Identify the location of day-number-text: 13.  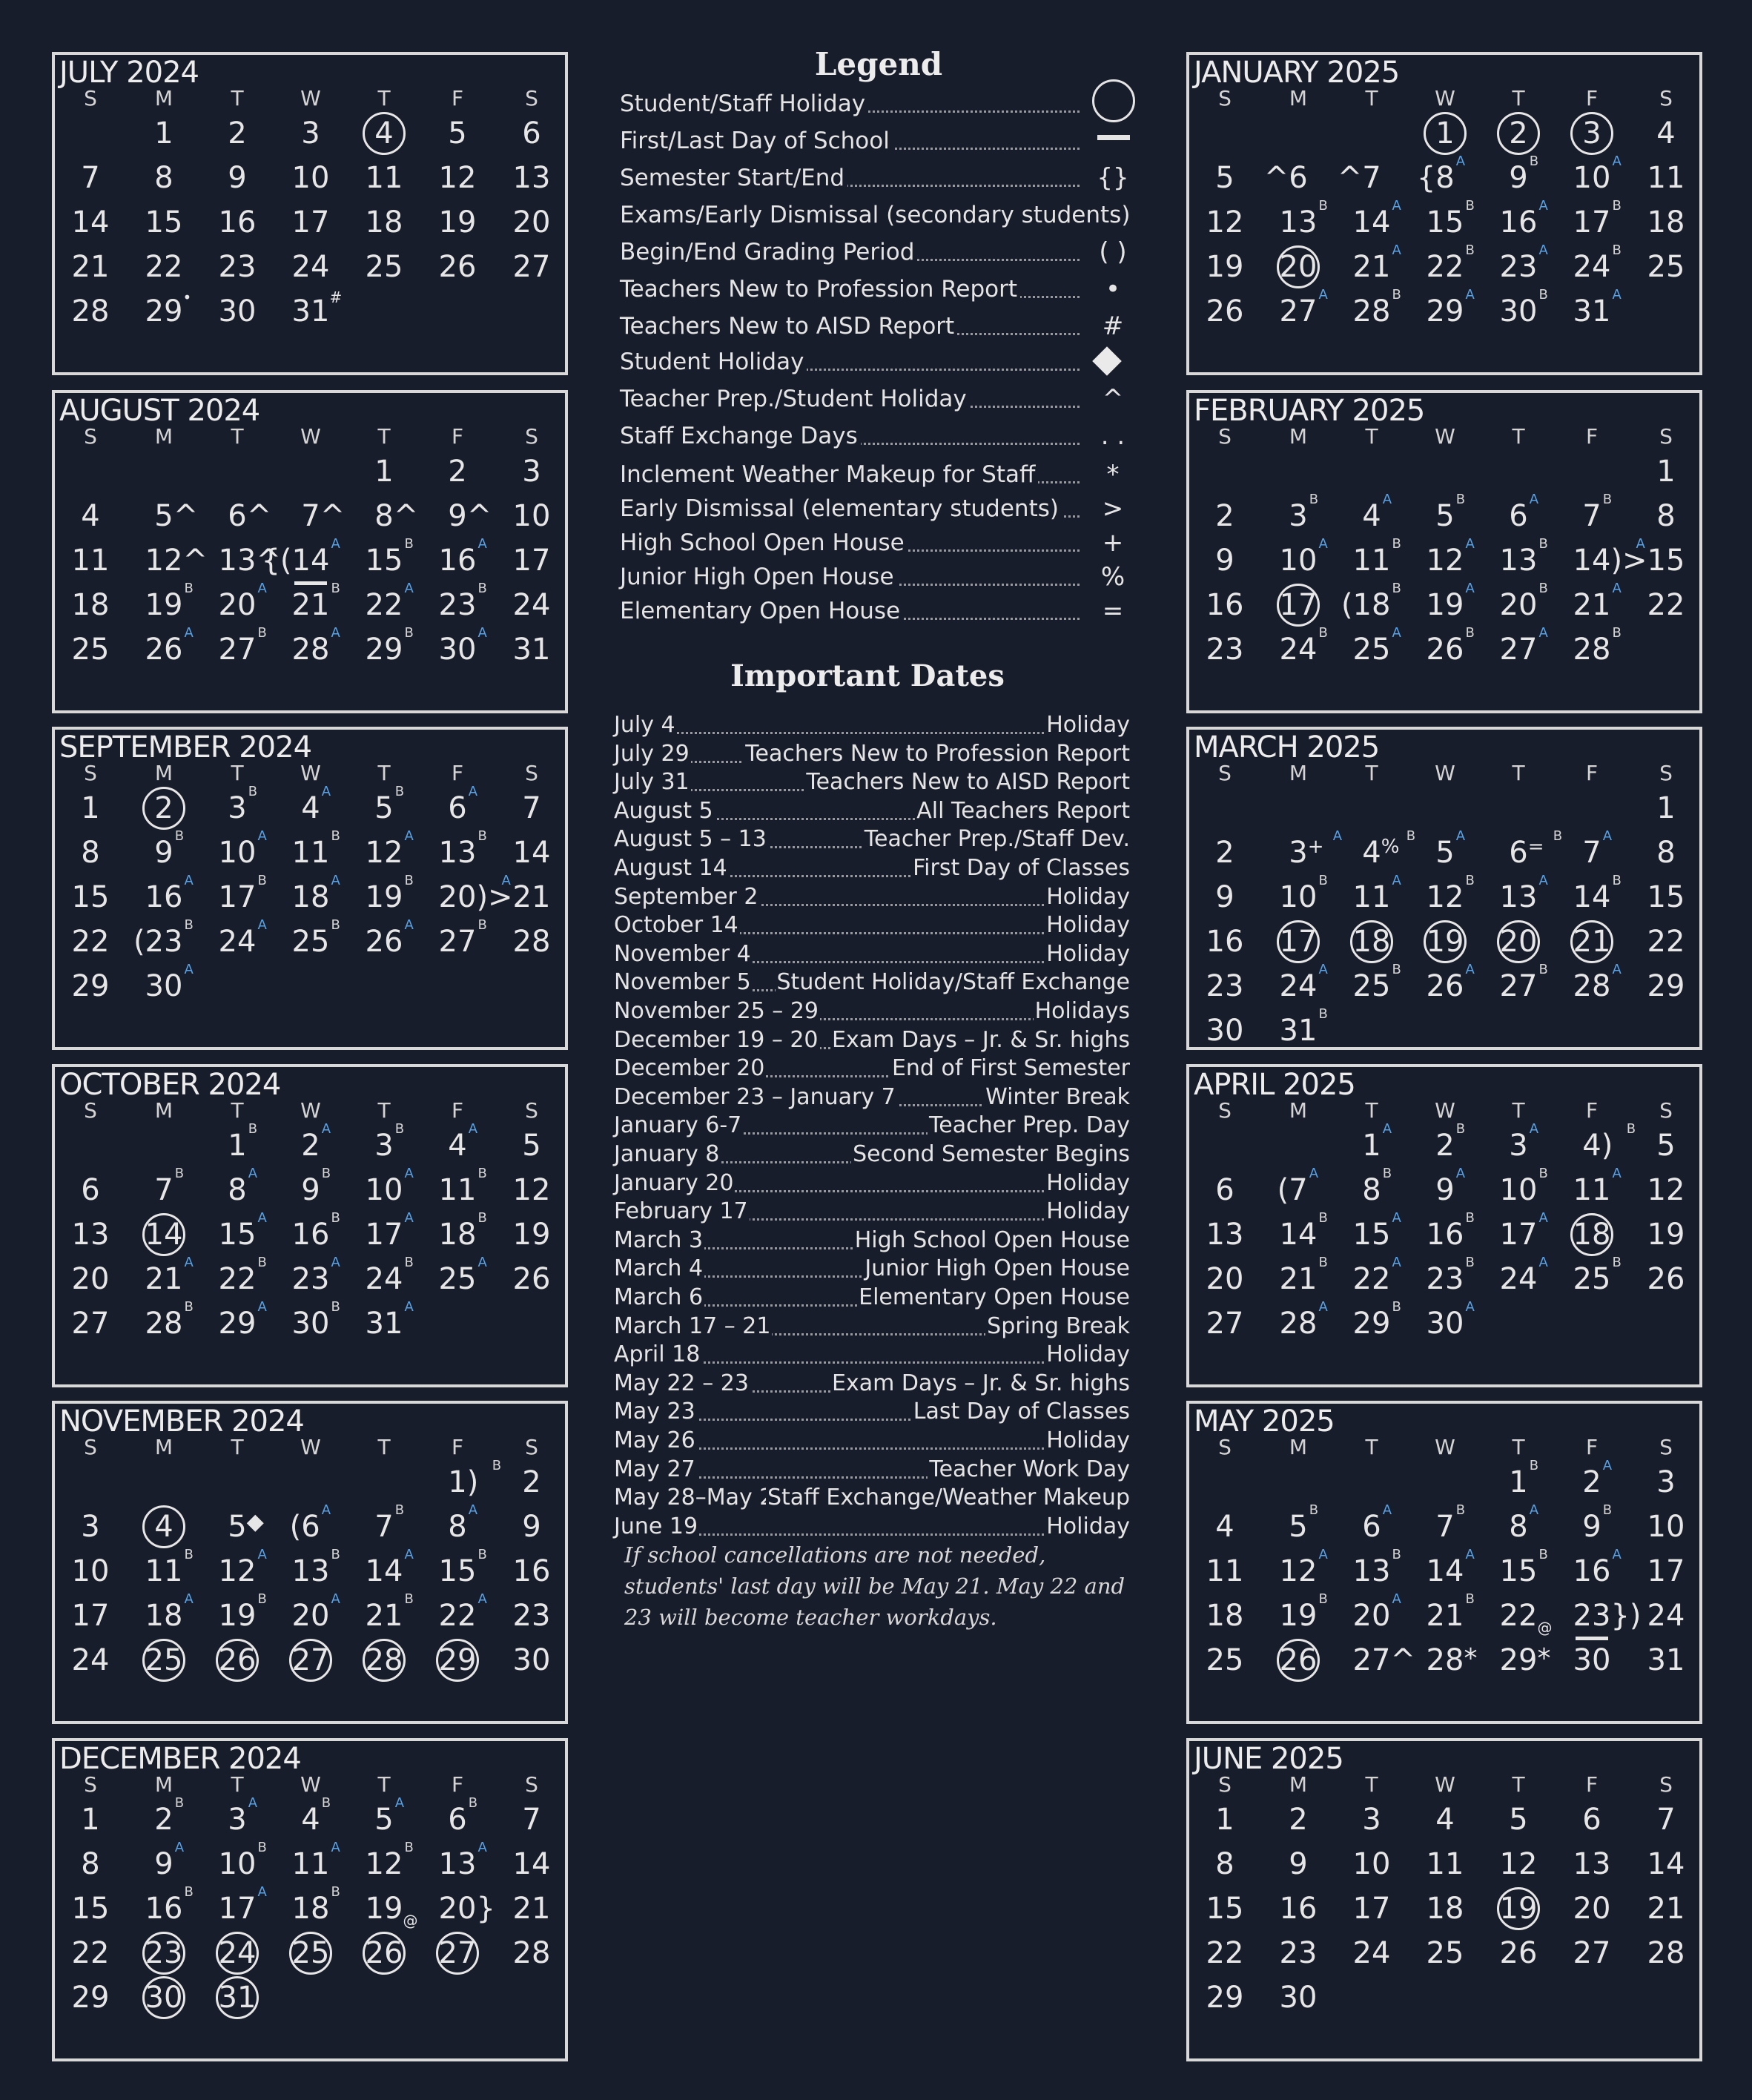
(1225, 1235).